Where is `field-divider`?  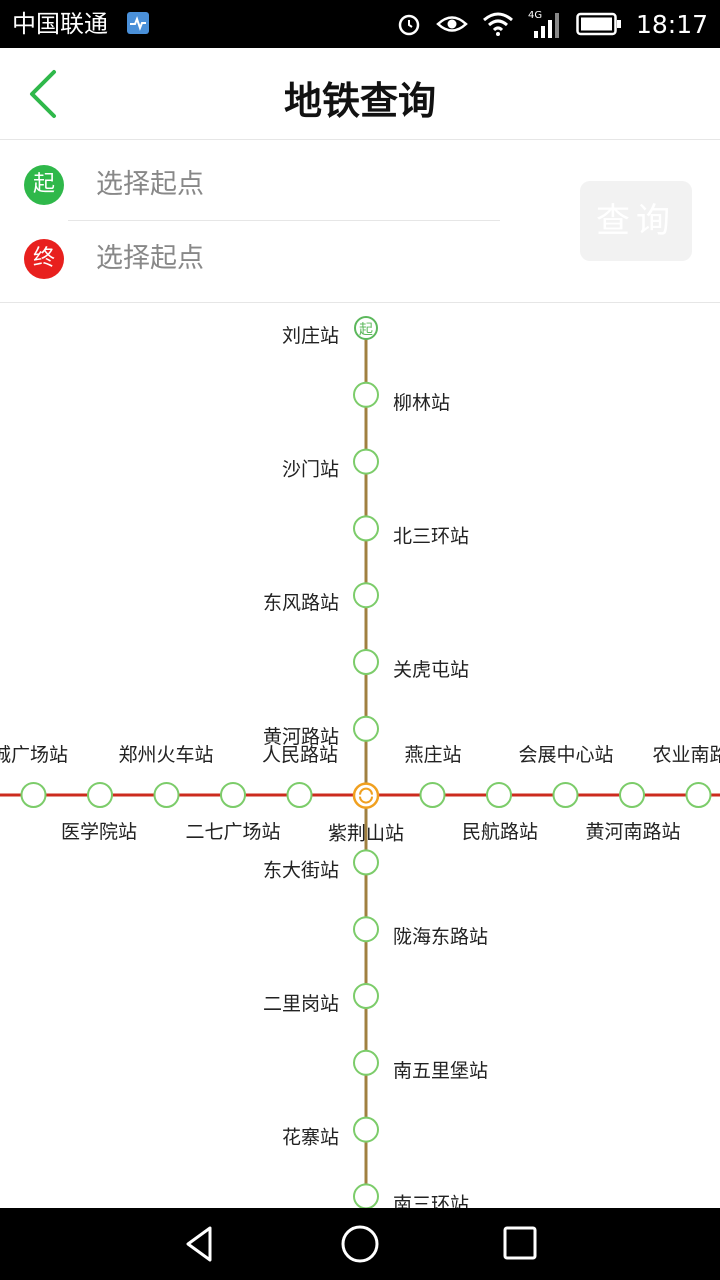 field-divider is located at coordinates (284, 220).